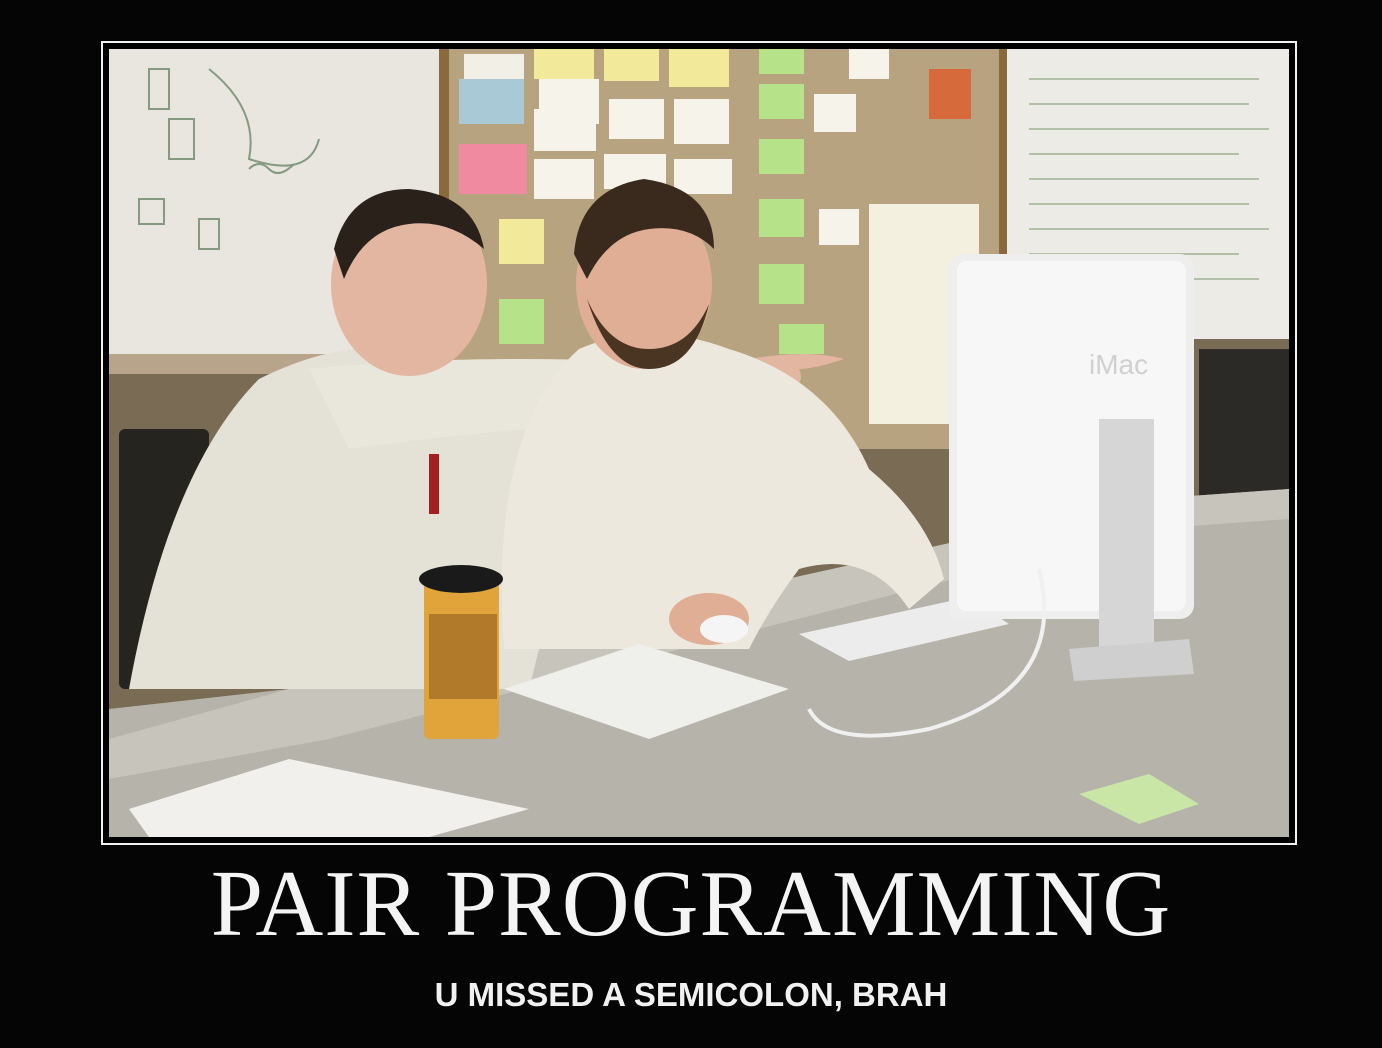  Describe the element at coordinates (461, 652) in the screenshot. I see `coffee-cup` at that location.